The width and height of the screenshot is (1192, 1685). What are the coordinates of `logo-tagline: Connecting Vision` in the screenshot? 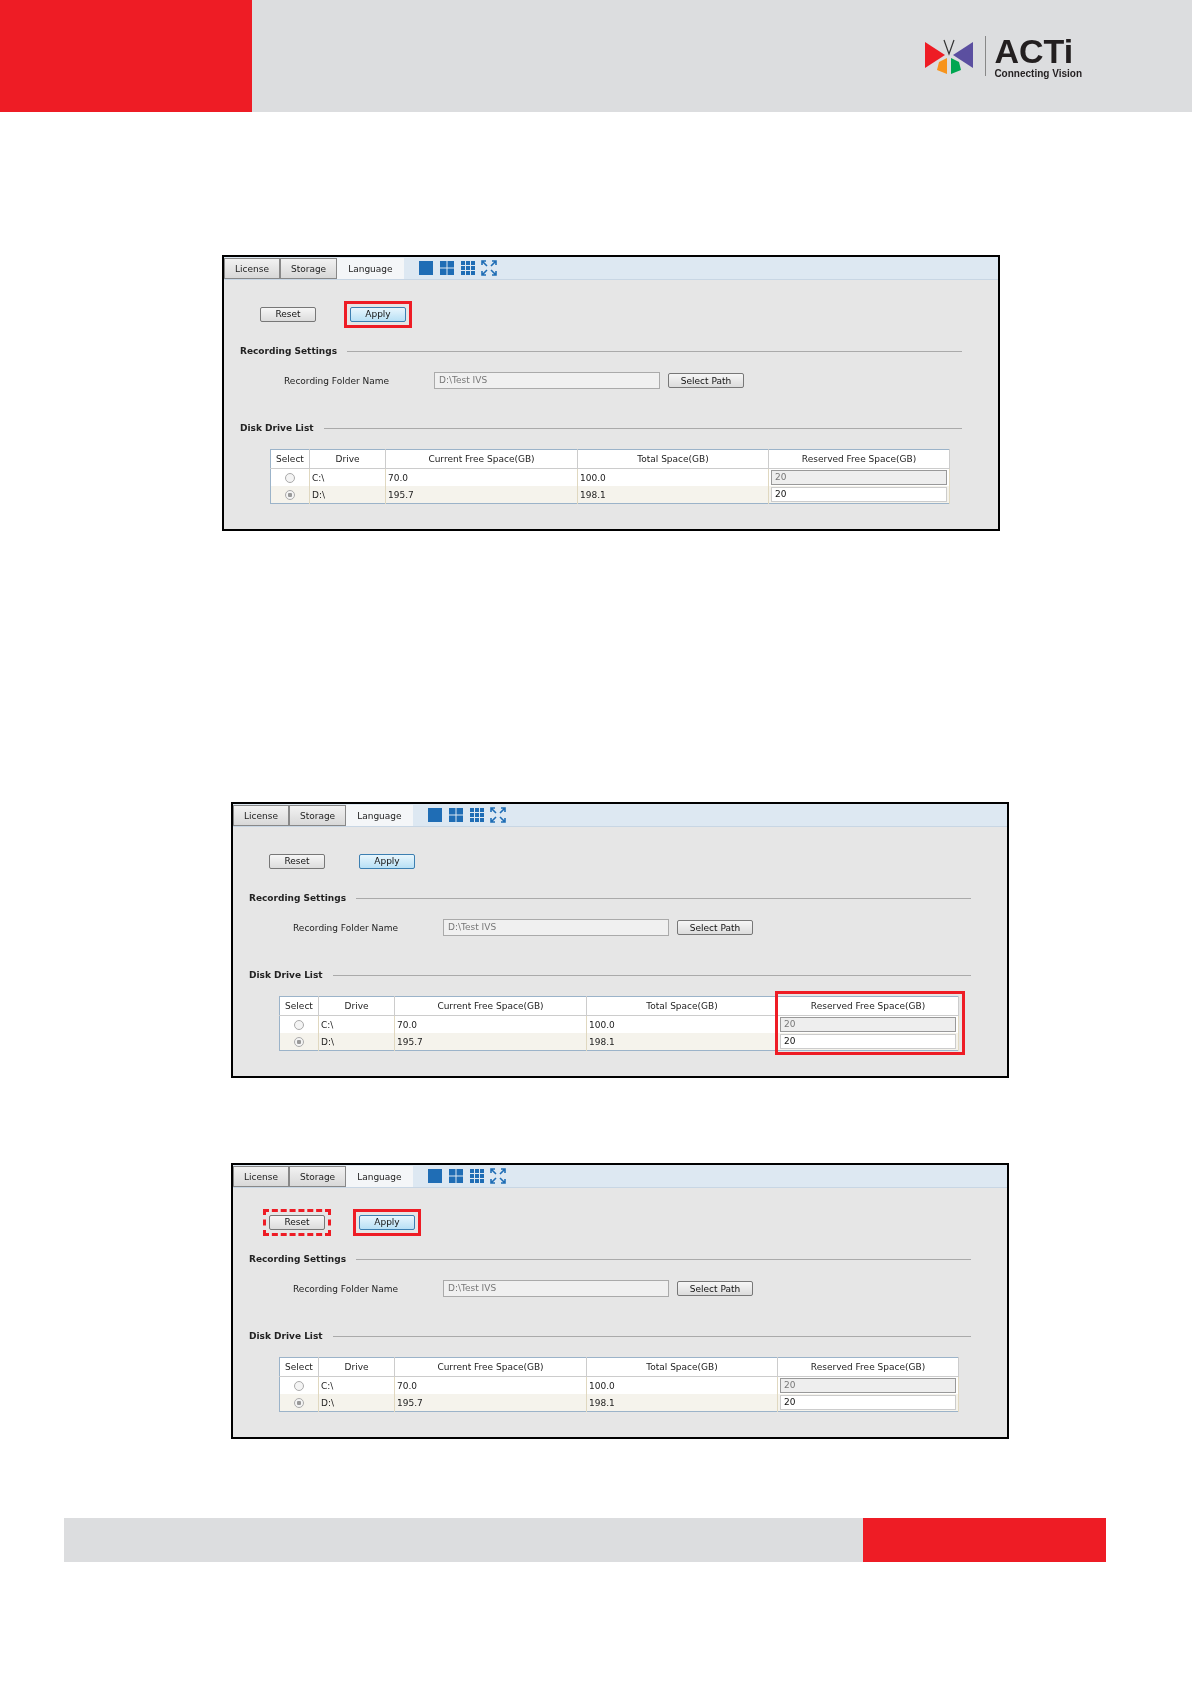 It's located at (1038, 73).